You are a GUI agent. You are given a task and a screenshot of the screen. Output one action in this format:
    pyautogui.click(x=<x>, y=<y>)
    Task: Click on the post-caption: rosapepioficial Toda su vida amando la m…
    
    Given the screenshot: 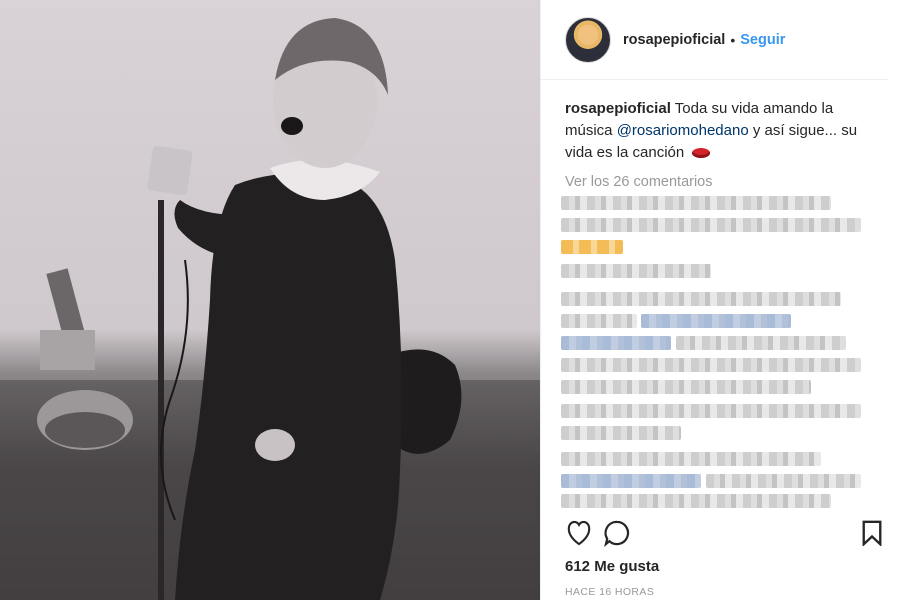 What is the action you would take?
    pyautogui.click(x=720, y=122)
    